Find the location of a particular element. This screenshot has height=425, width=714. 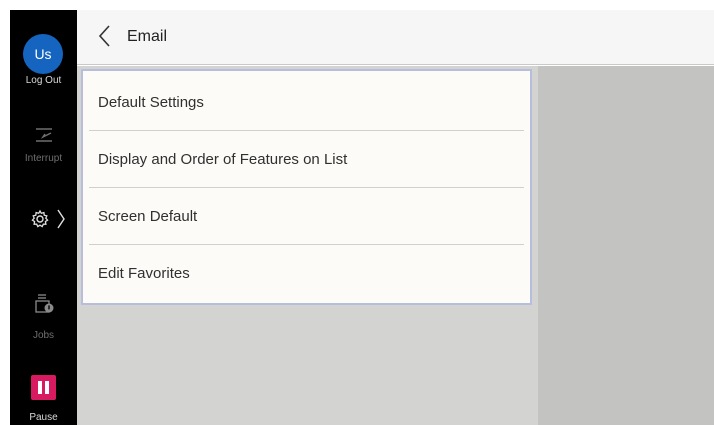

jobs-label: Jobs is located at coordinates (43, 335).